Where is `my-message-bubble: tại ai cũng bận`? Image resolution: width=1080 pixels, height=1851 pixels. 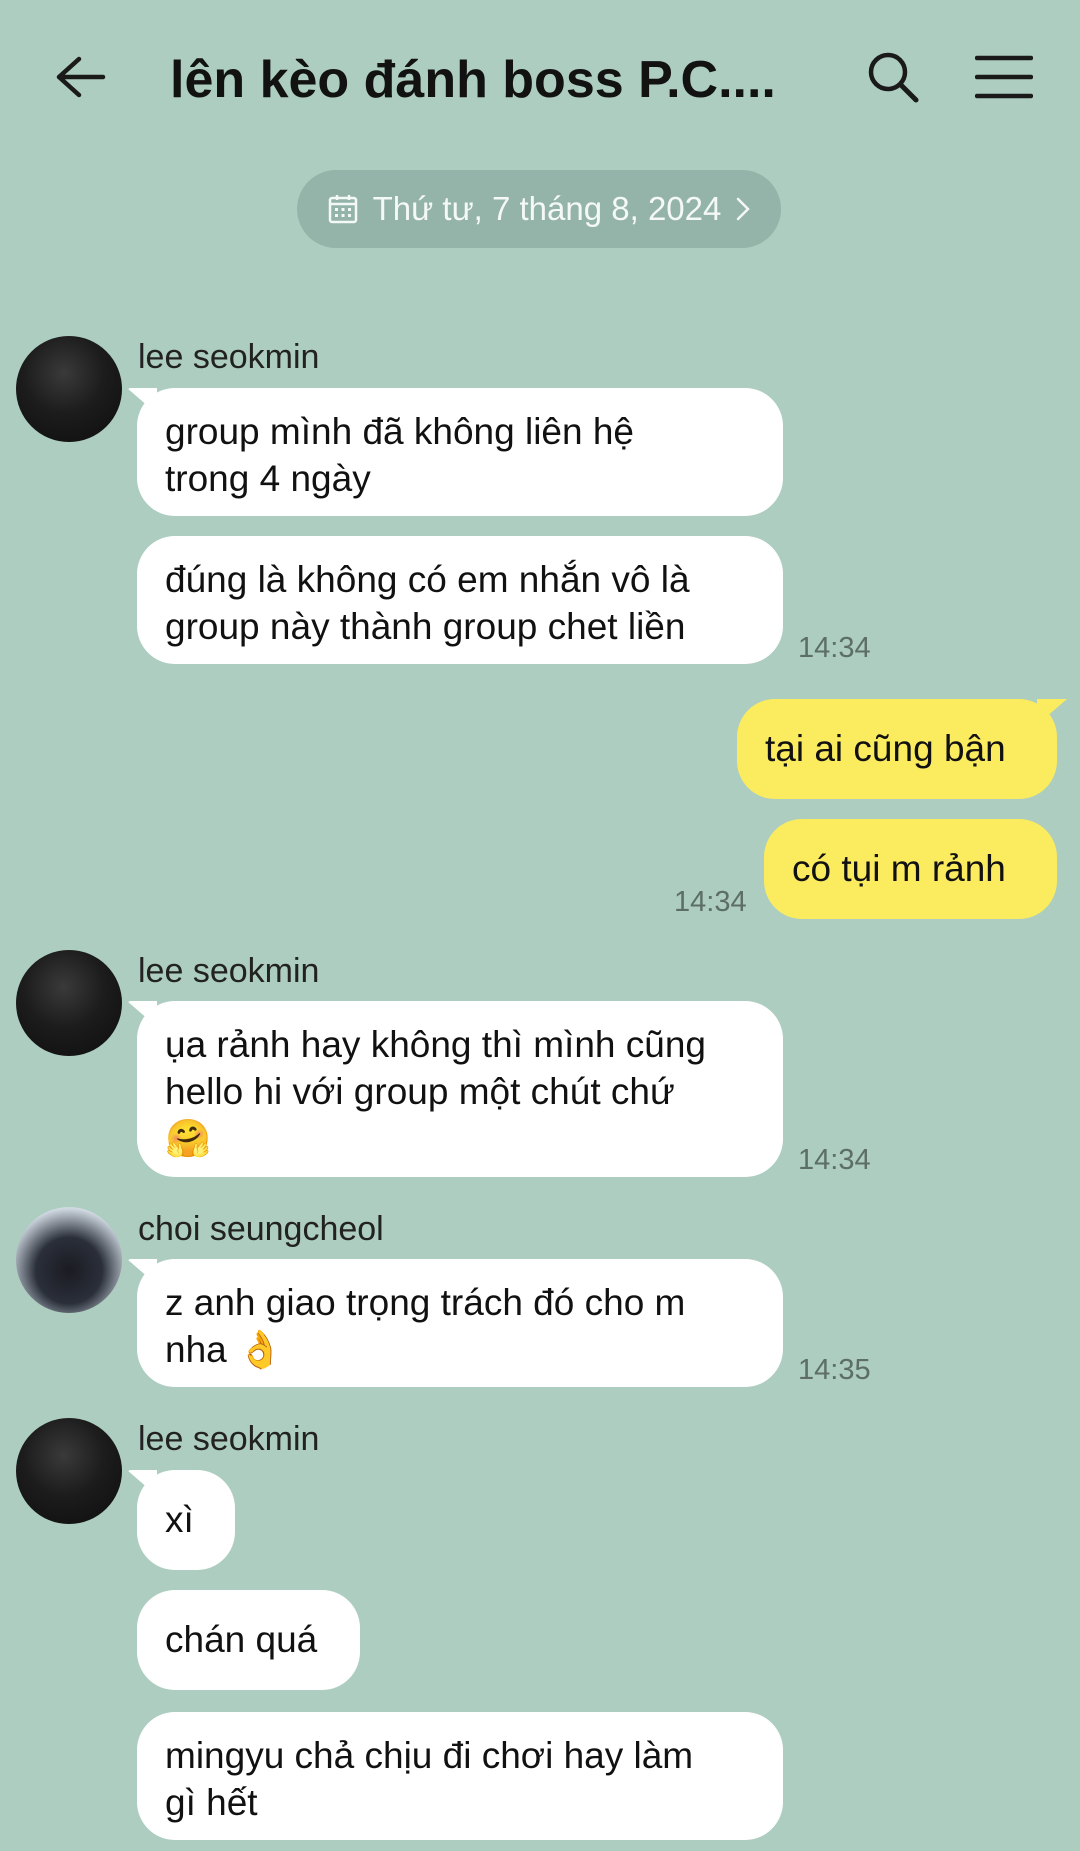
my-message-bubble: tại ai cũng bận is located at coordinates (897, 749).